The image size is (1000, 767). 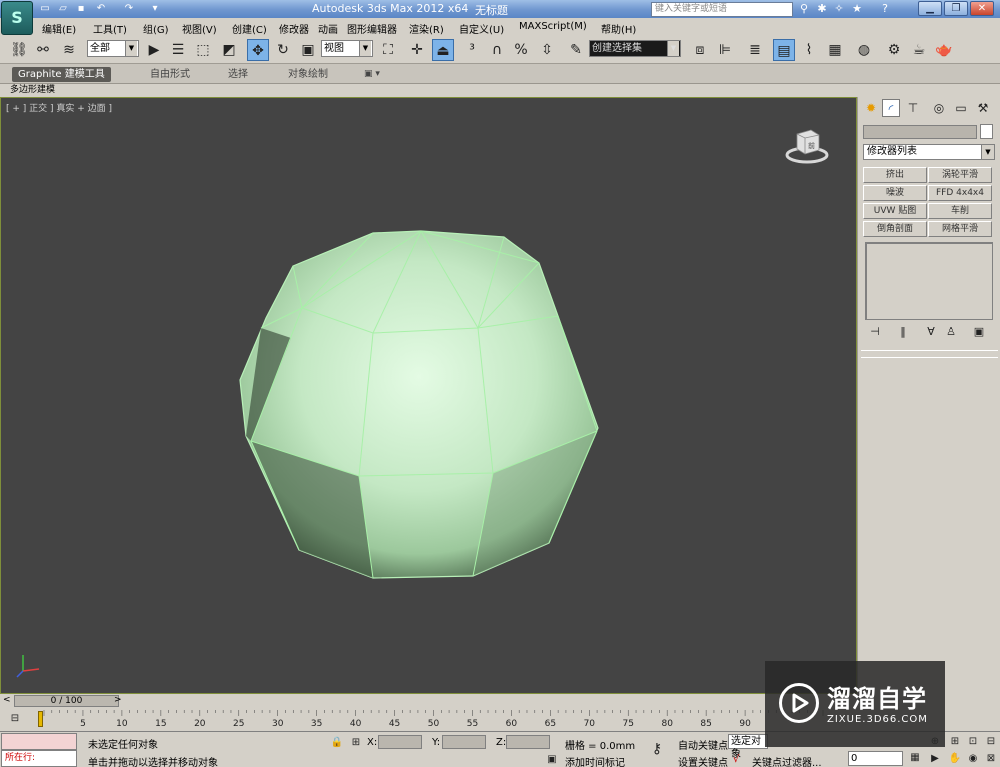 What do you see at coordinates (170, 74) in the screenshot?
I see `tab-freeform: 自由形式` at bounding box center [170, 74].